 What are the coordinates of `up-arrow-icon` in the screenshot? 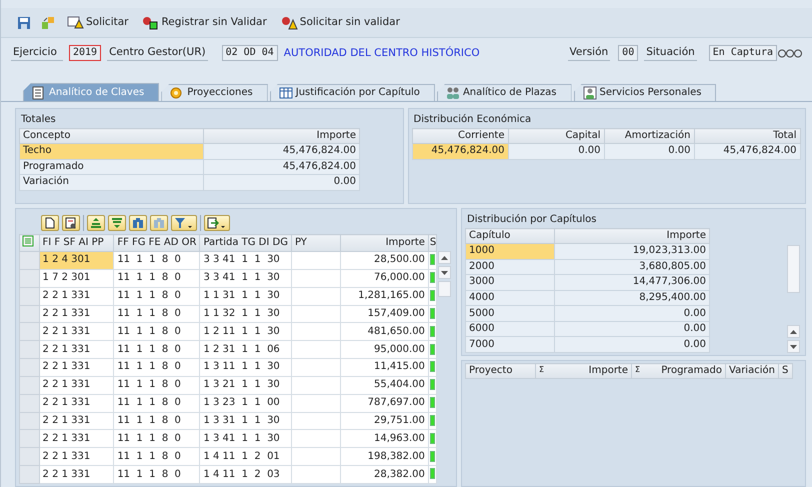 It's located at (793, 332).